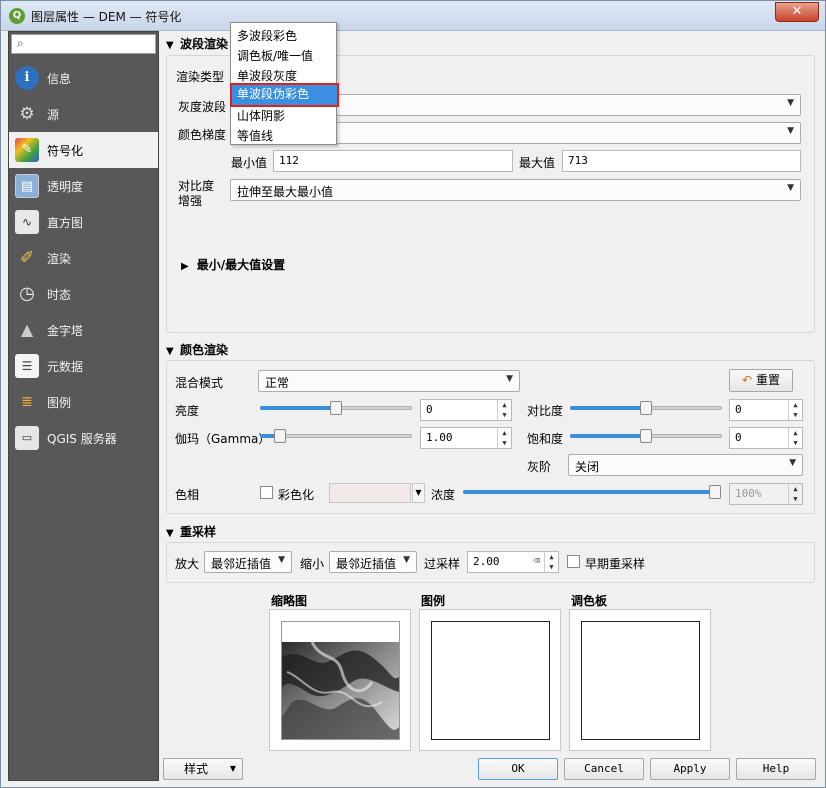  I want to click on legend-preview-canvas, so click(490, 680).